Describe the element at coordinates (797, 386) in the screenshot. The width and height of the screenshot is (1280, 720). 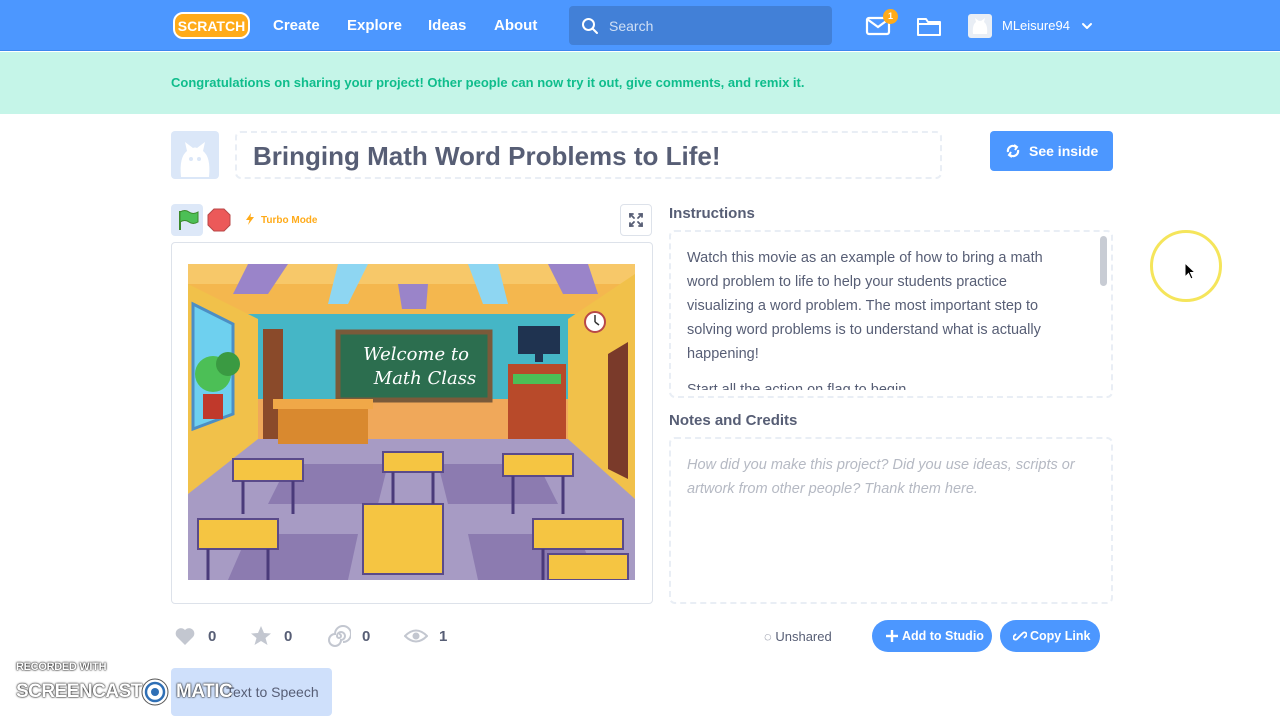
I see `instructions-text-overflow: Start all the action on flag to begin` at that location.